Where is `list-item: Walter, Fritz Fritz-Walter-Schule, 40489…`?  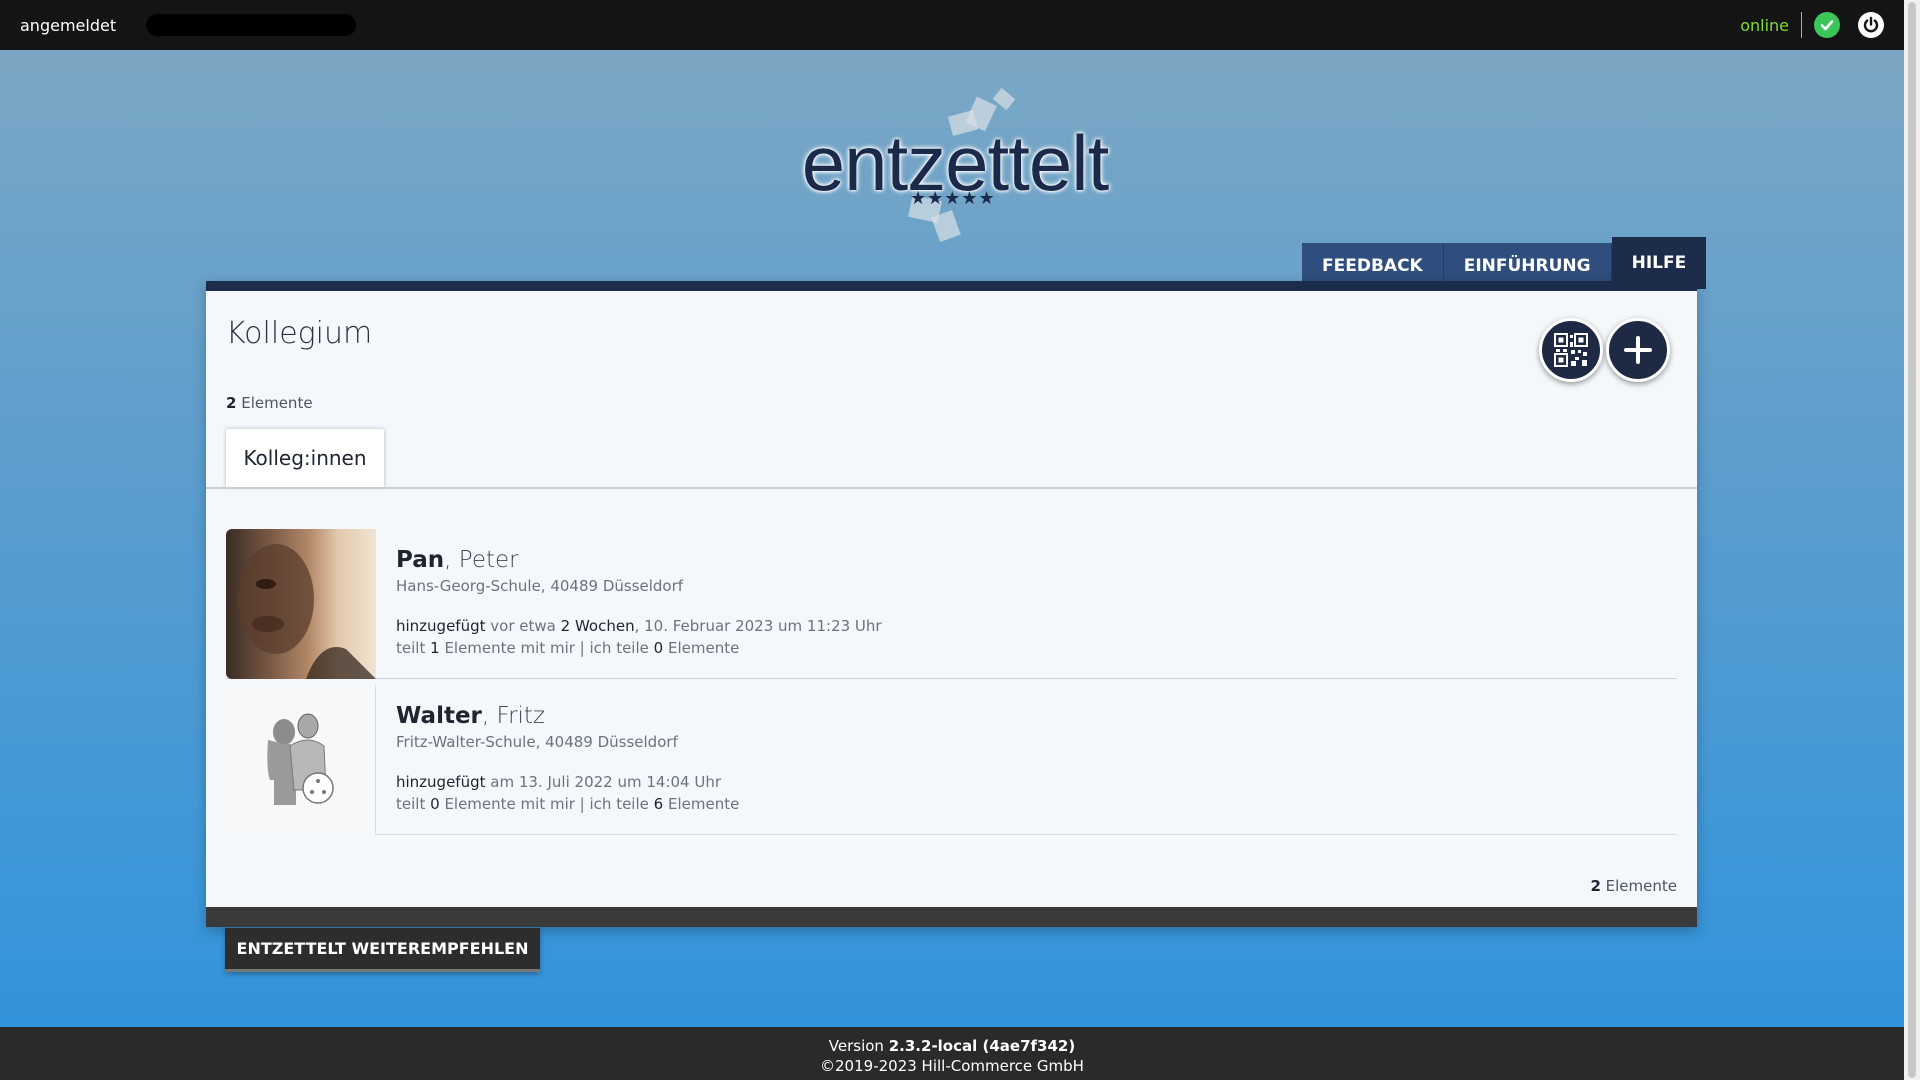
list-item: Walter, Fritz Fritz-Walter-Schule, 40489… is located at coordinates (951, 760).